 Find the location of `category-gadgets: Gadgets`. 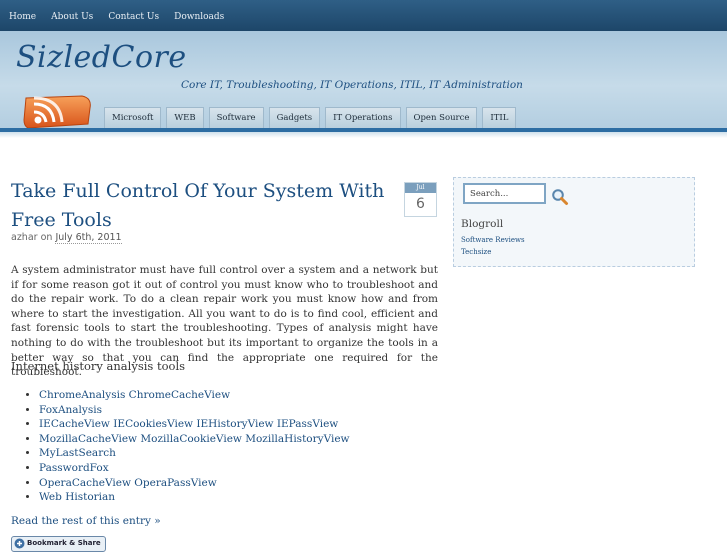

category-gadgets: Gadgets is located at coordinates (294, 118).